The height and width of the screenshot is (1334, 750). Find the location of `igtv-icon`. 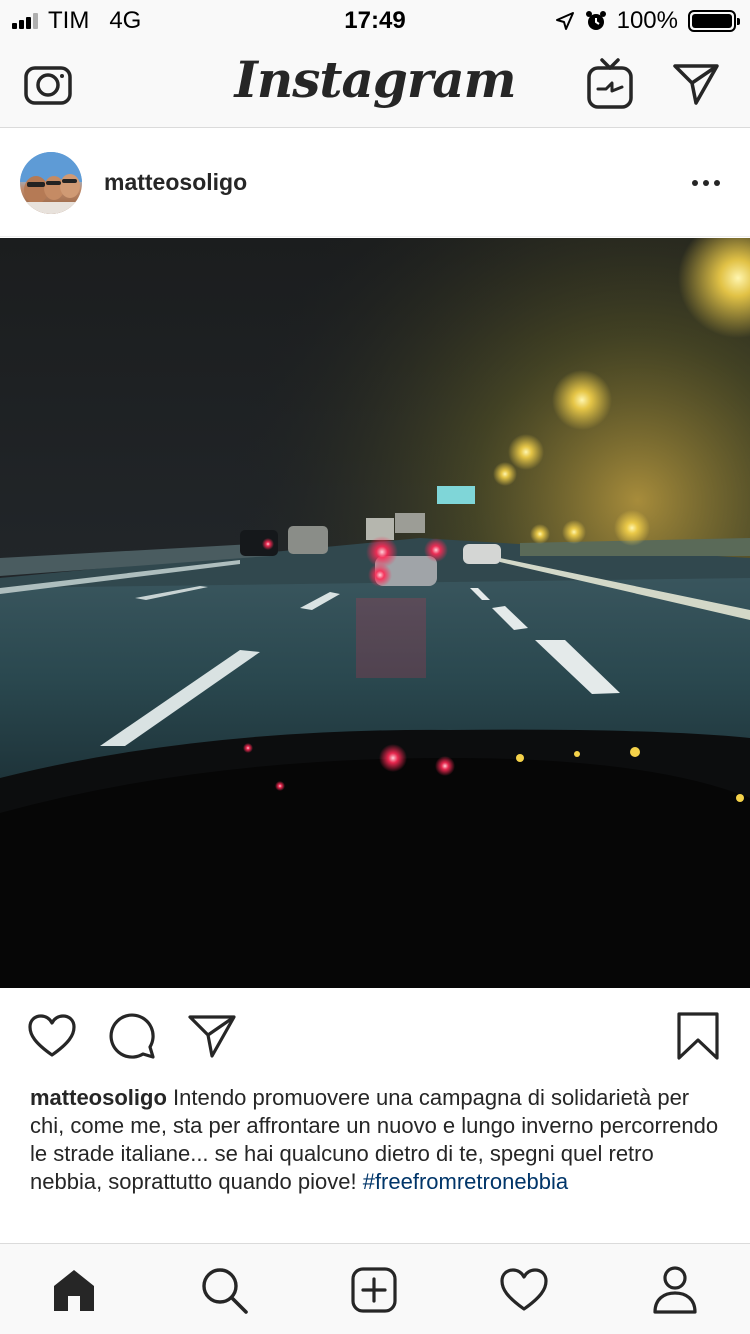

igtv-icon is located at coordinates (610, 84).